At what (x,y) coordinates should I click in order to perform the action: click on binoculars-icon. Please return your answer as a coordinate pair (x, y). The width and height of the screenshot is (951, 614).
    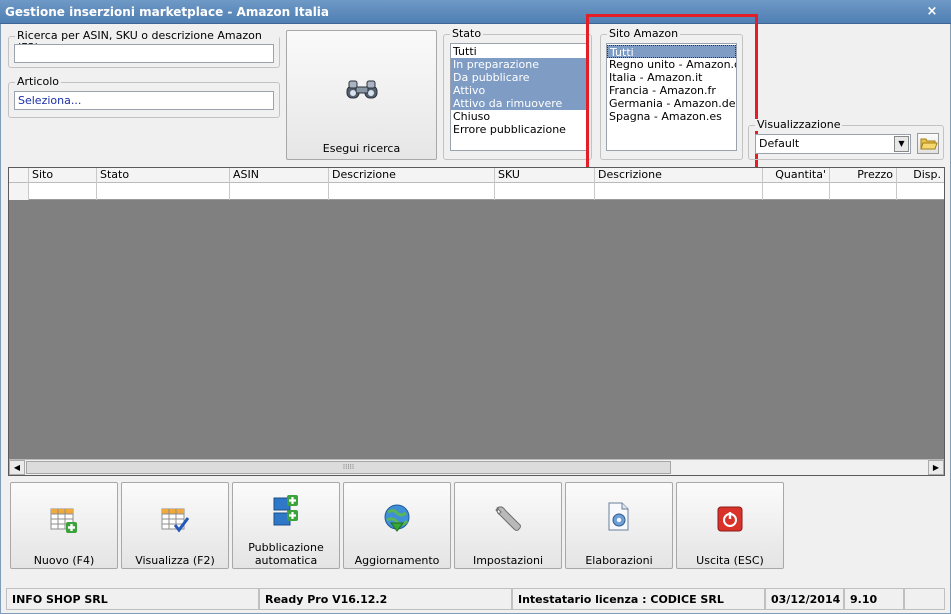
    Looking at the image, I should click on (362, 89).